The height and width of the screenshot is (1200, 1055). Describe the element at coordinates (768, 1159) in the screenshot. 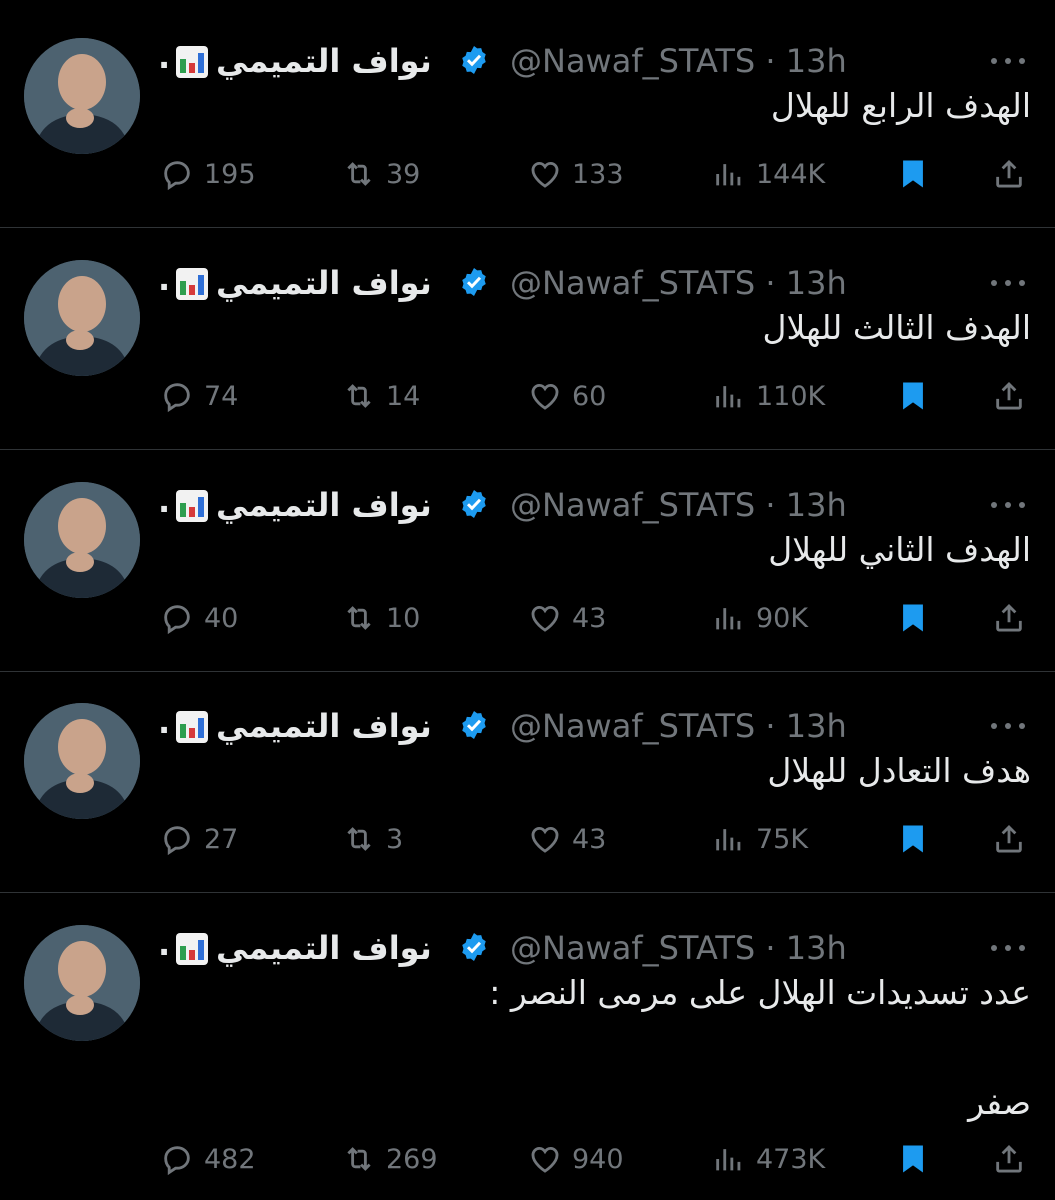

I see `views-button: 473K` at that location.